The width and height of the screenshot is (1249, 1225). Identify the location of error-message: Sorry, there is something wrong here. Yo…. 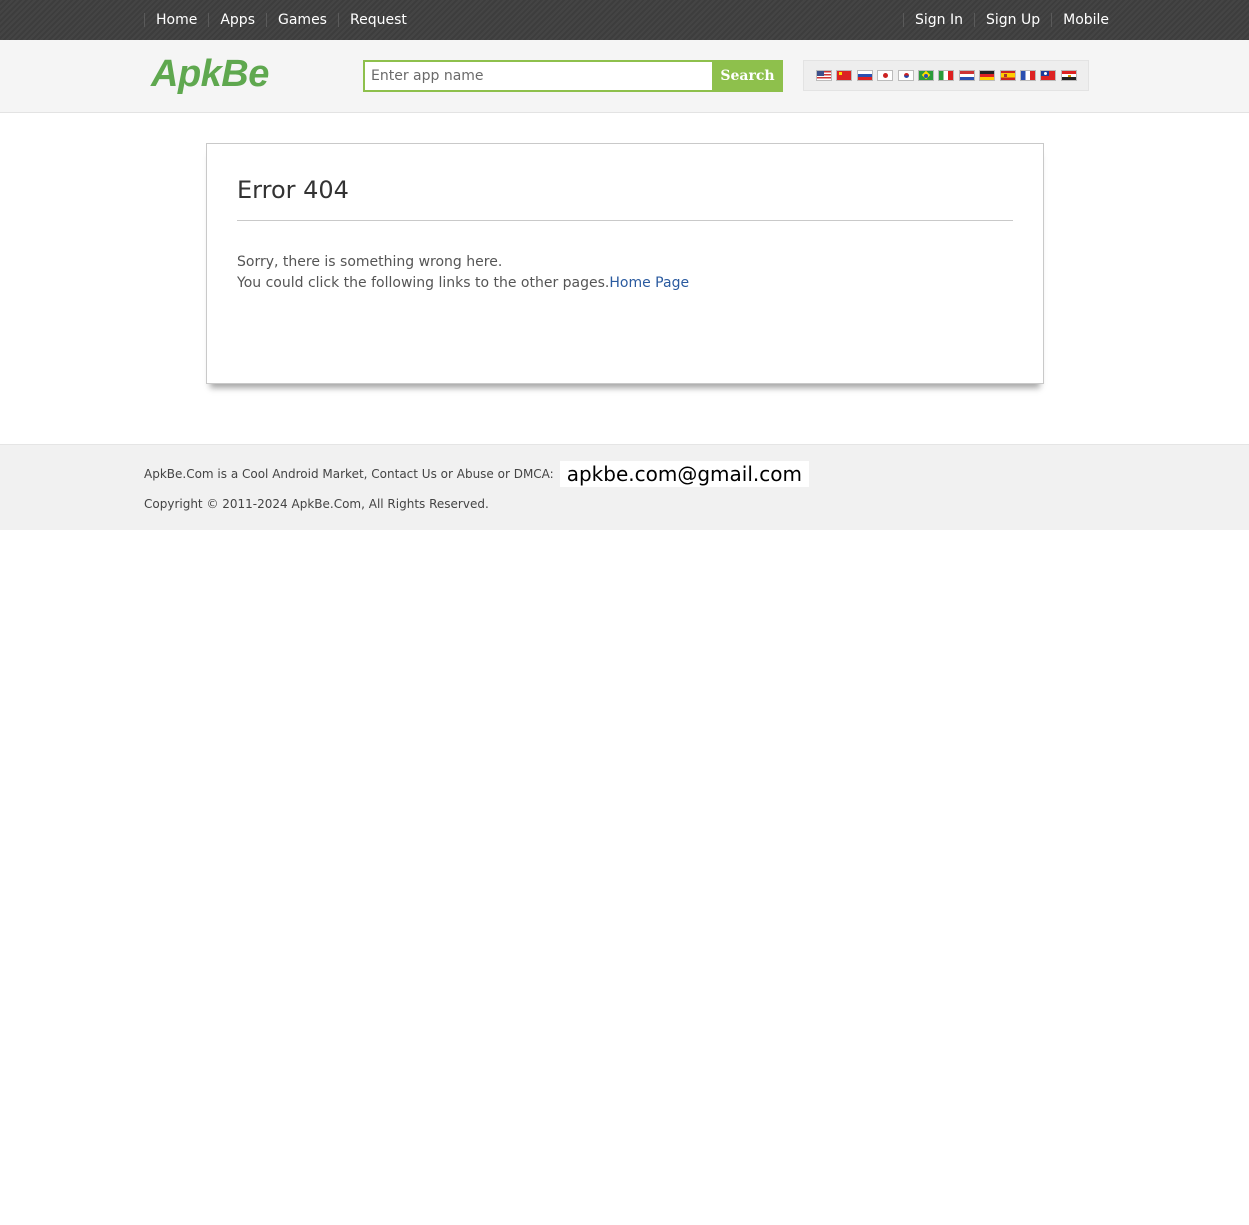
(463, 273).